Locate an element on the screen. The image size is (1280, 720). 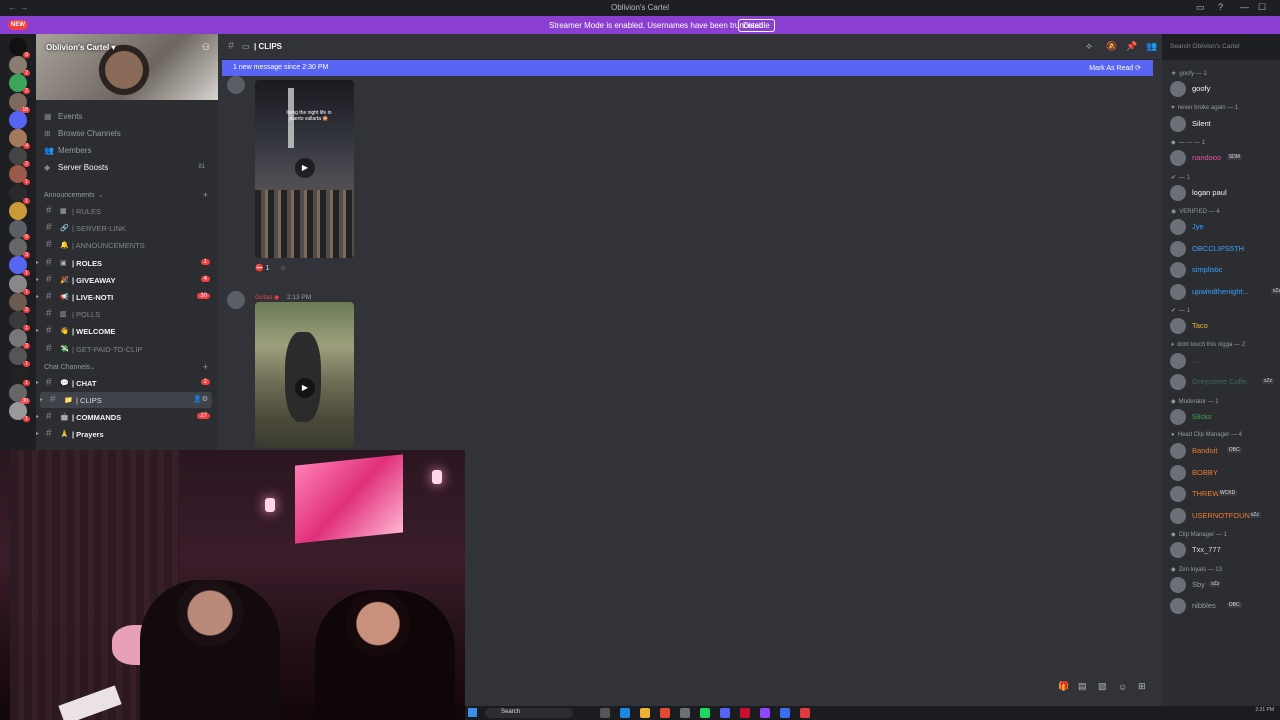
member-item: Greycorne Coffe xZz is located at coordinates (1225, 382).